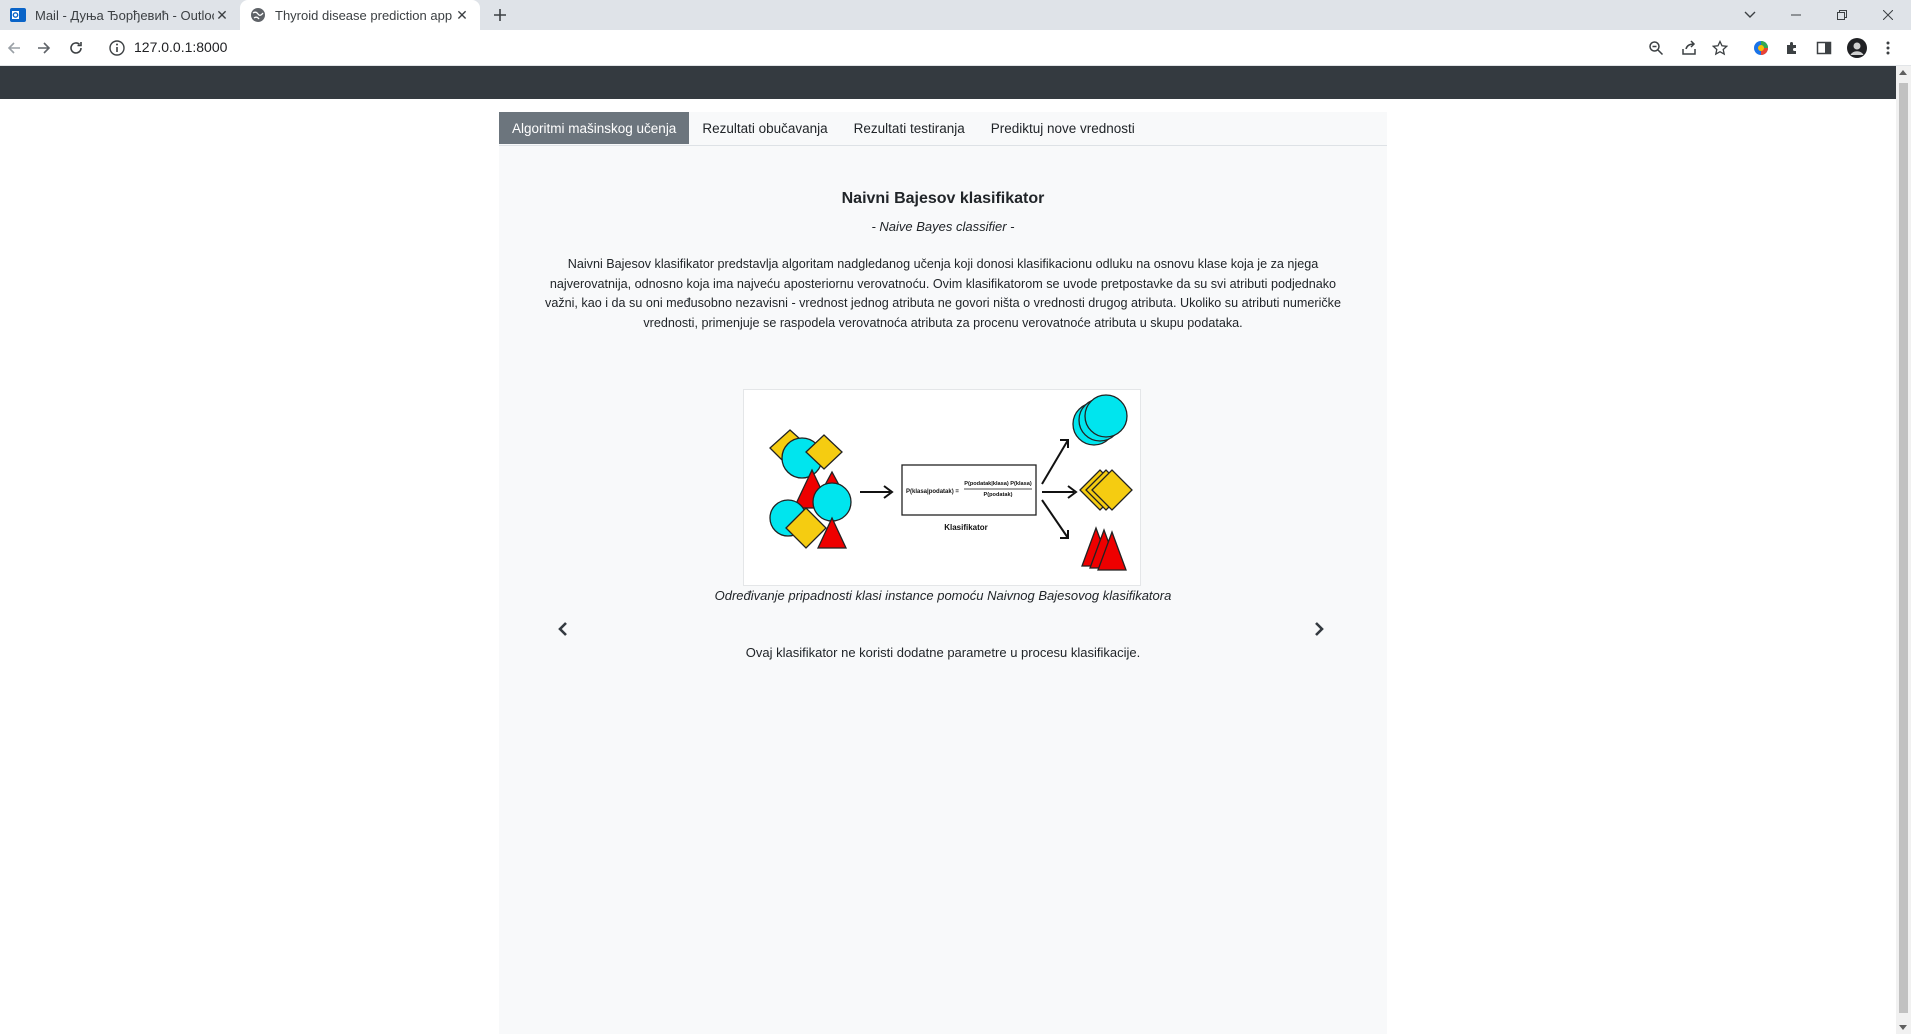 This screenshot has height=1034, width=1911. I want to click on output-circles, so click(1100, 420).